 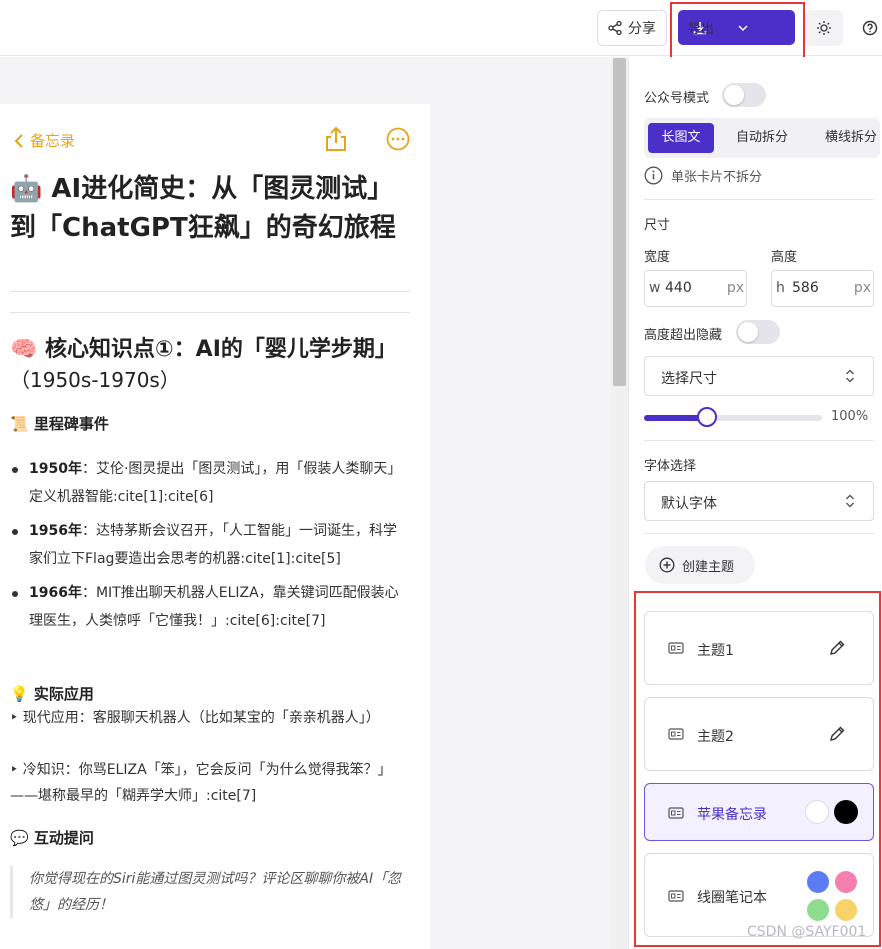 I want to click on share-icon, so click(x=615, y=28).